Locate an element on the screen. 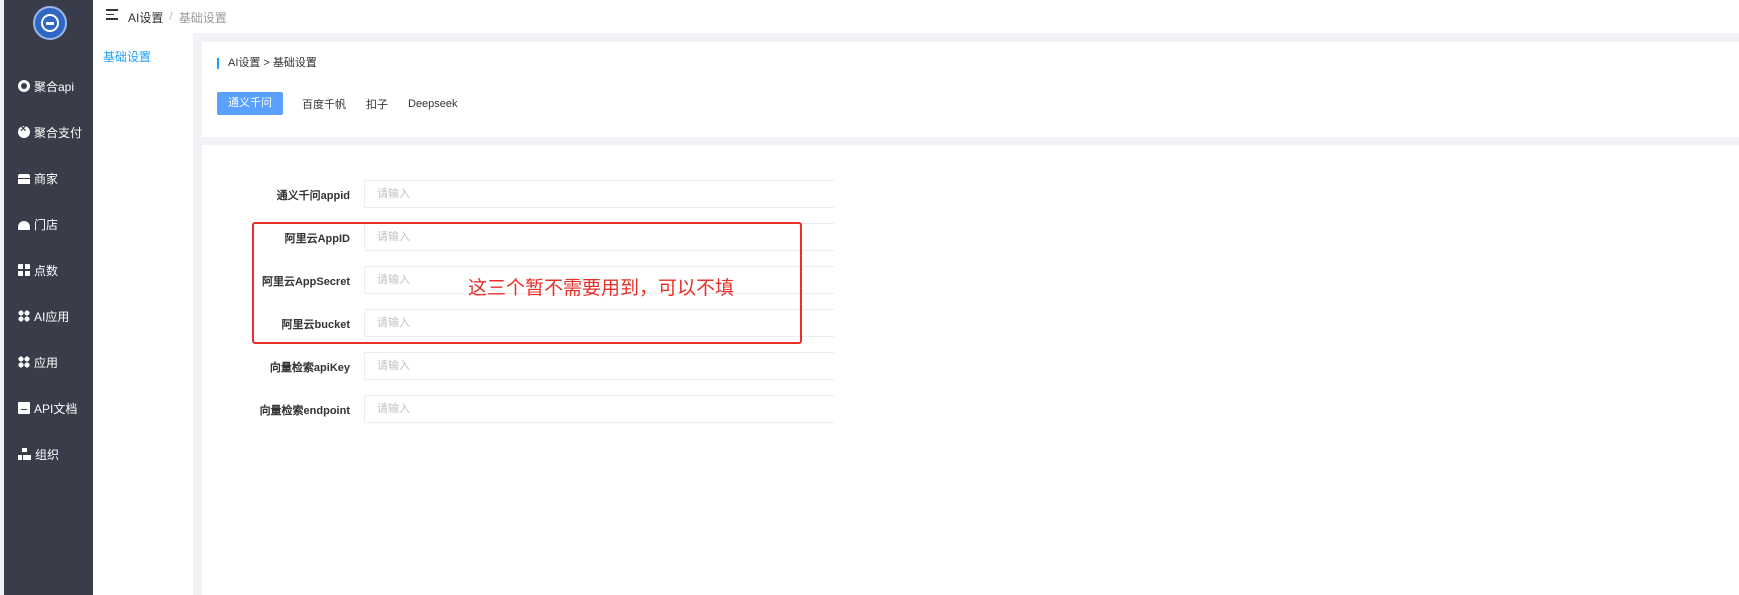 Image resolution: width=1739 pixels, height=595 pixels. doc-icon is located at coordinates (24, 408).